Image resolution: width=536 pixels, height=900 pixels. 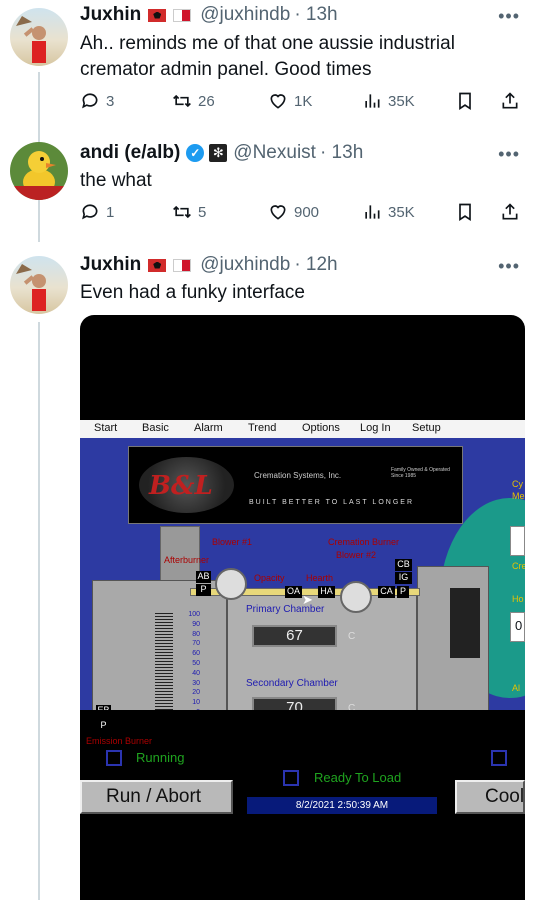 What do you see at coordinates (290, 101) in the screenshot?
I see `like-button: 1K` at bounding box center [290, 101].